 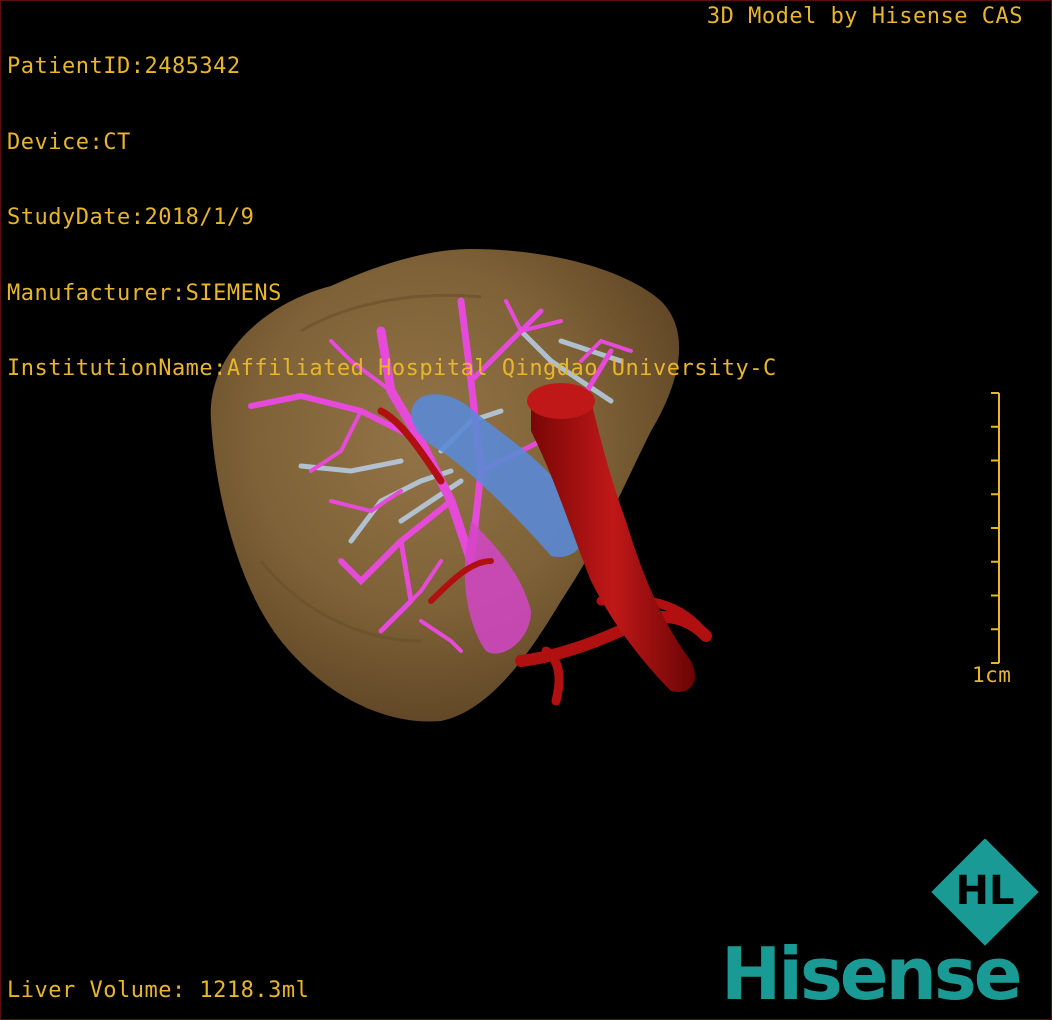 I want to click on vendor-label: 3D Model by Hisense CAS, so click(x=864, y=16).